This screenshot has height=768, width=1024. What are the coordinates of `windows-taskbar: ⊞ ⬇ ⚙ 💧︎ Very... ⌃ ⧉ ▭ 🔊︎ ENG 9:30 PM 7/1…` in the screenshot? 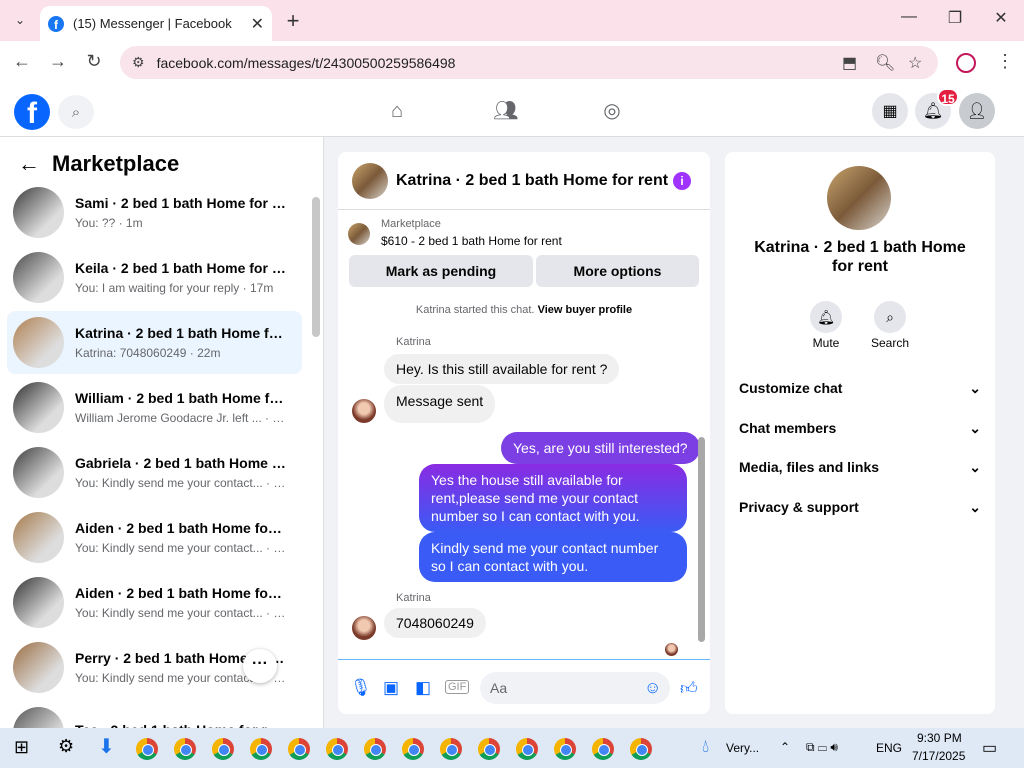 It's located at (512, 748).